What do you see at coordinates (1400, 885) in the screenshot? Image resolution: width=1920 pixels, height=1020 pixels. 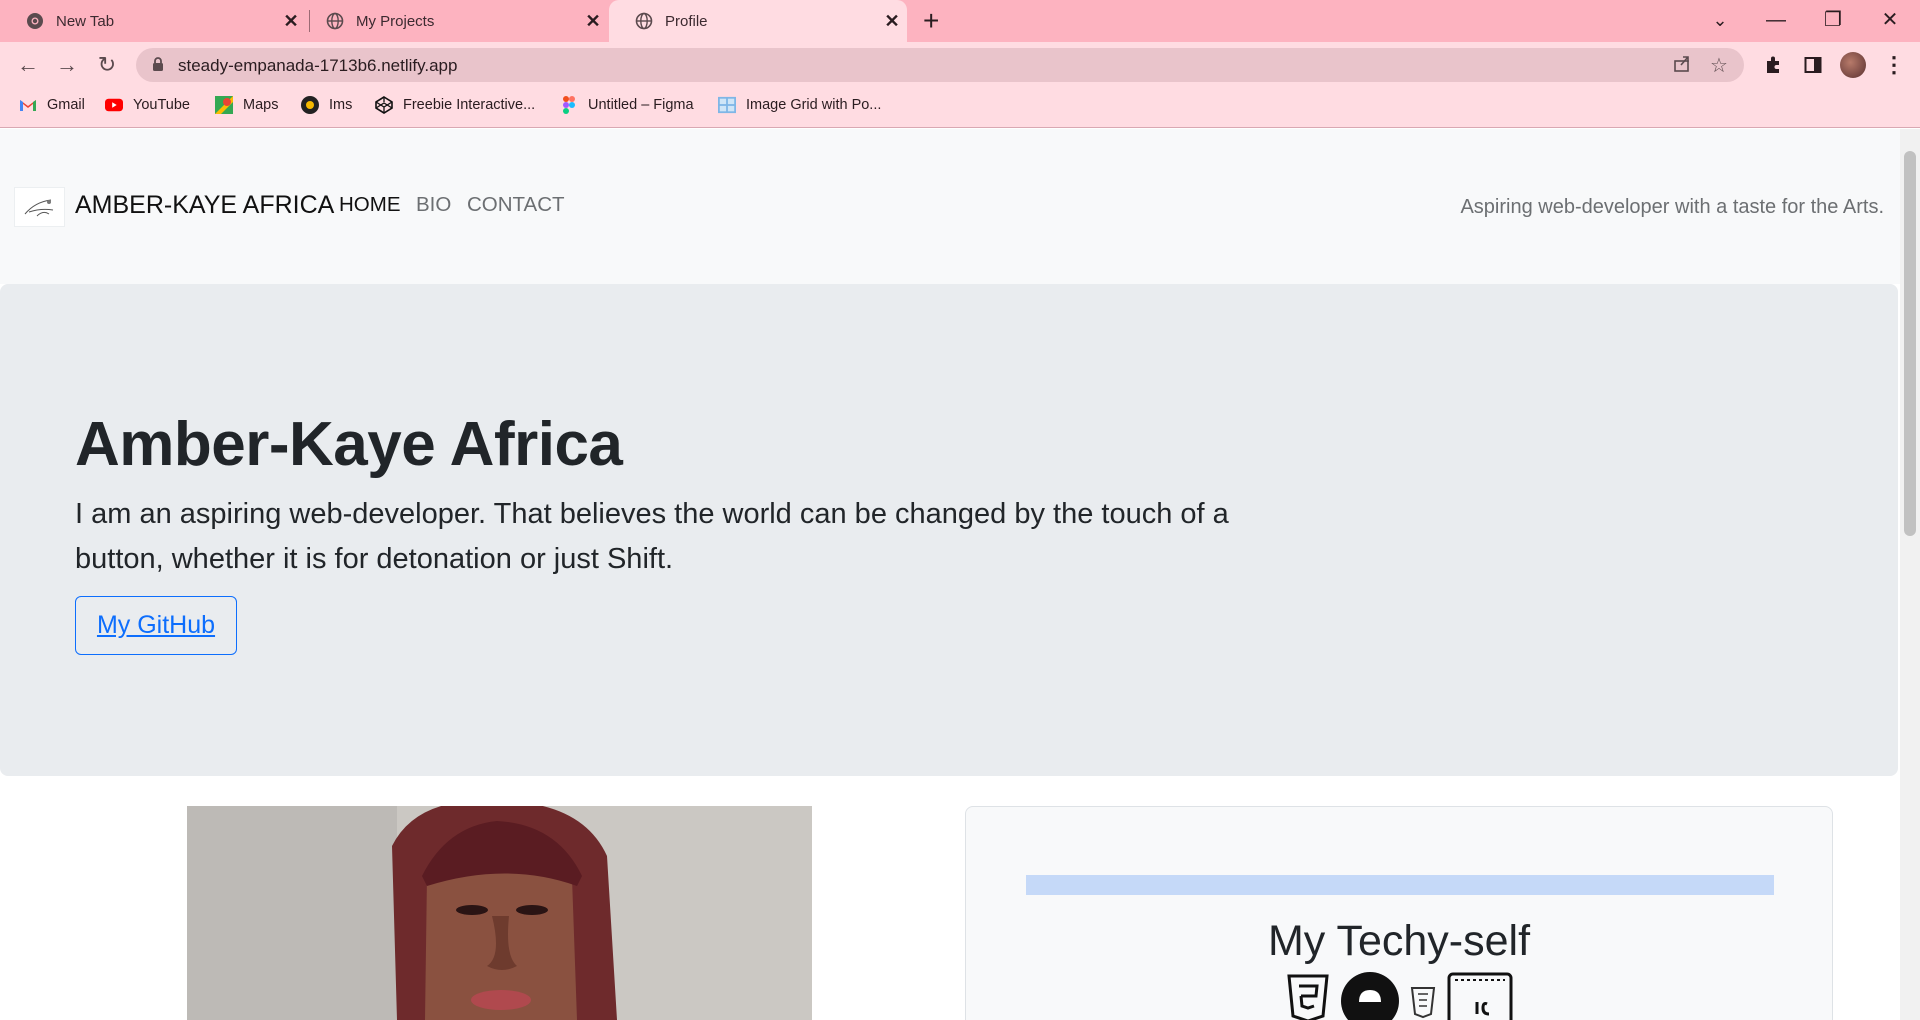 I see `progress-bar` at bounding box center [1400, 885].